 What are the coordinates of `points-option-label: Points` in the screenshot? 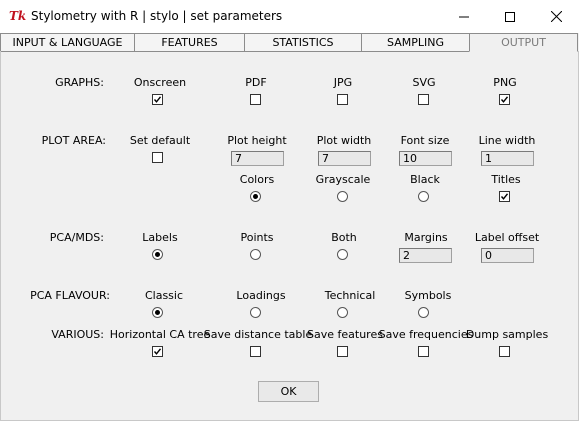 It's located at (257, 237).